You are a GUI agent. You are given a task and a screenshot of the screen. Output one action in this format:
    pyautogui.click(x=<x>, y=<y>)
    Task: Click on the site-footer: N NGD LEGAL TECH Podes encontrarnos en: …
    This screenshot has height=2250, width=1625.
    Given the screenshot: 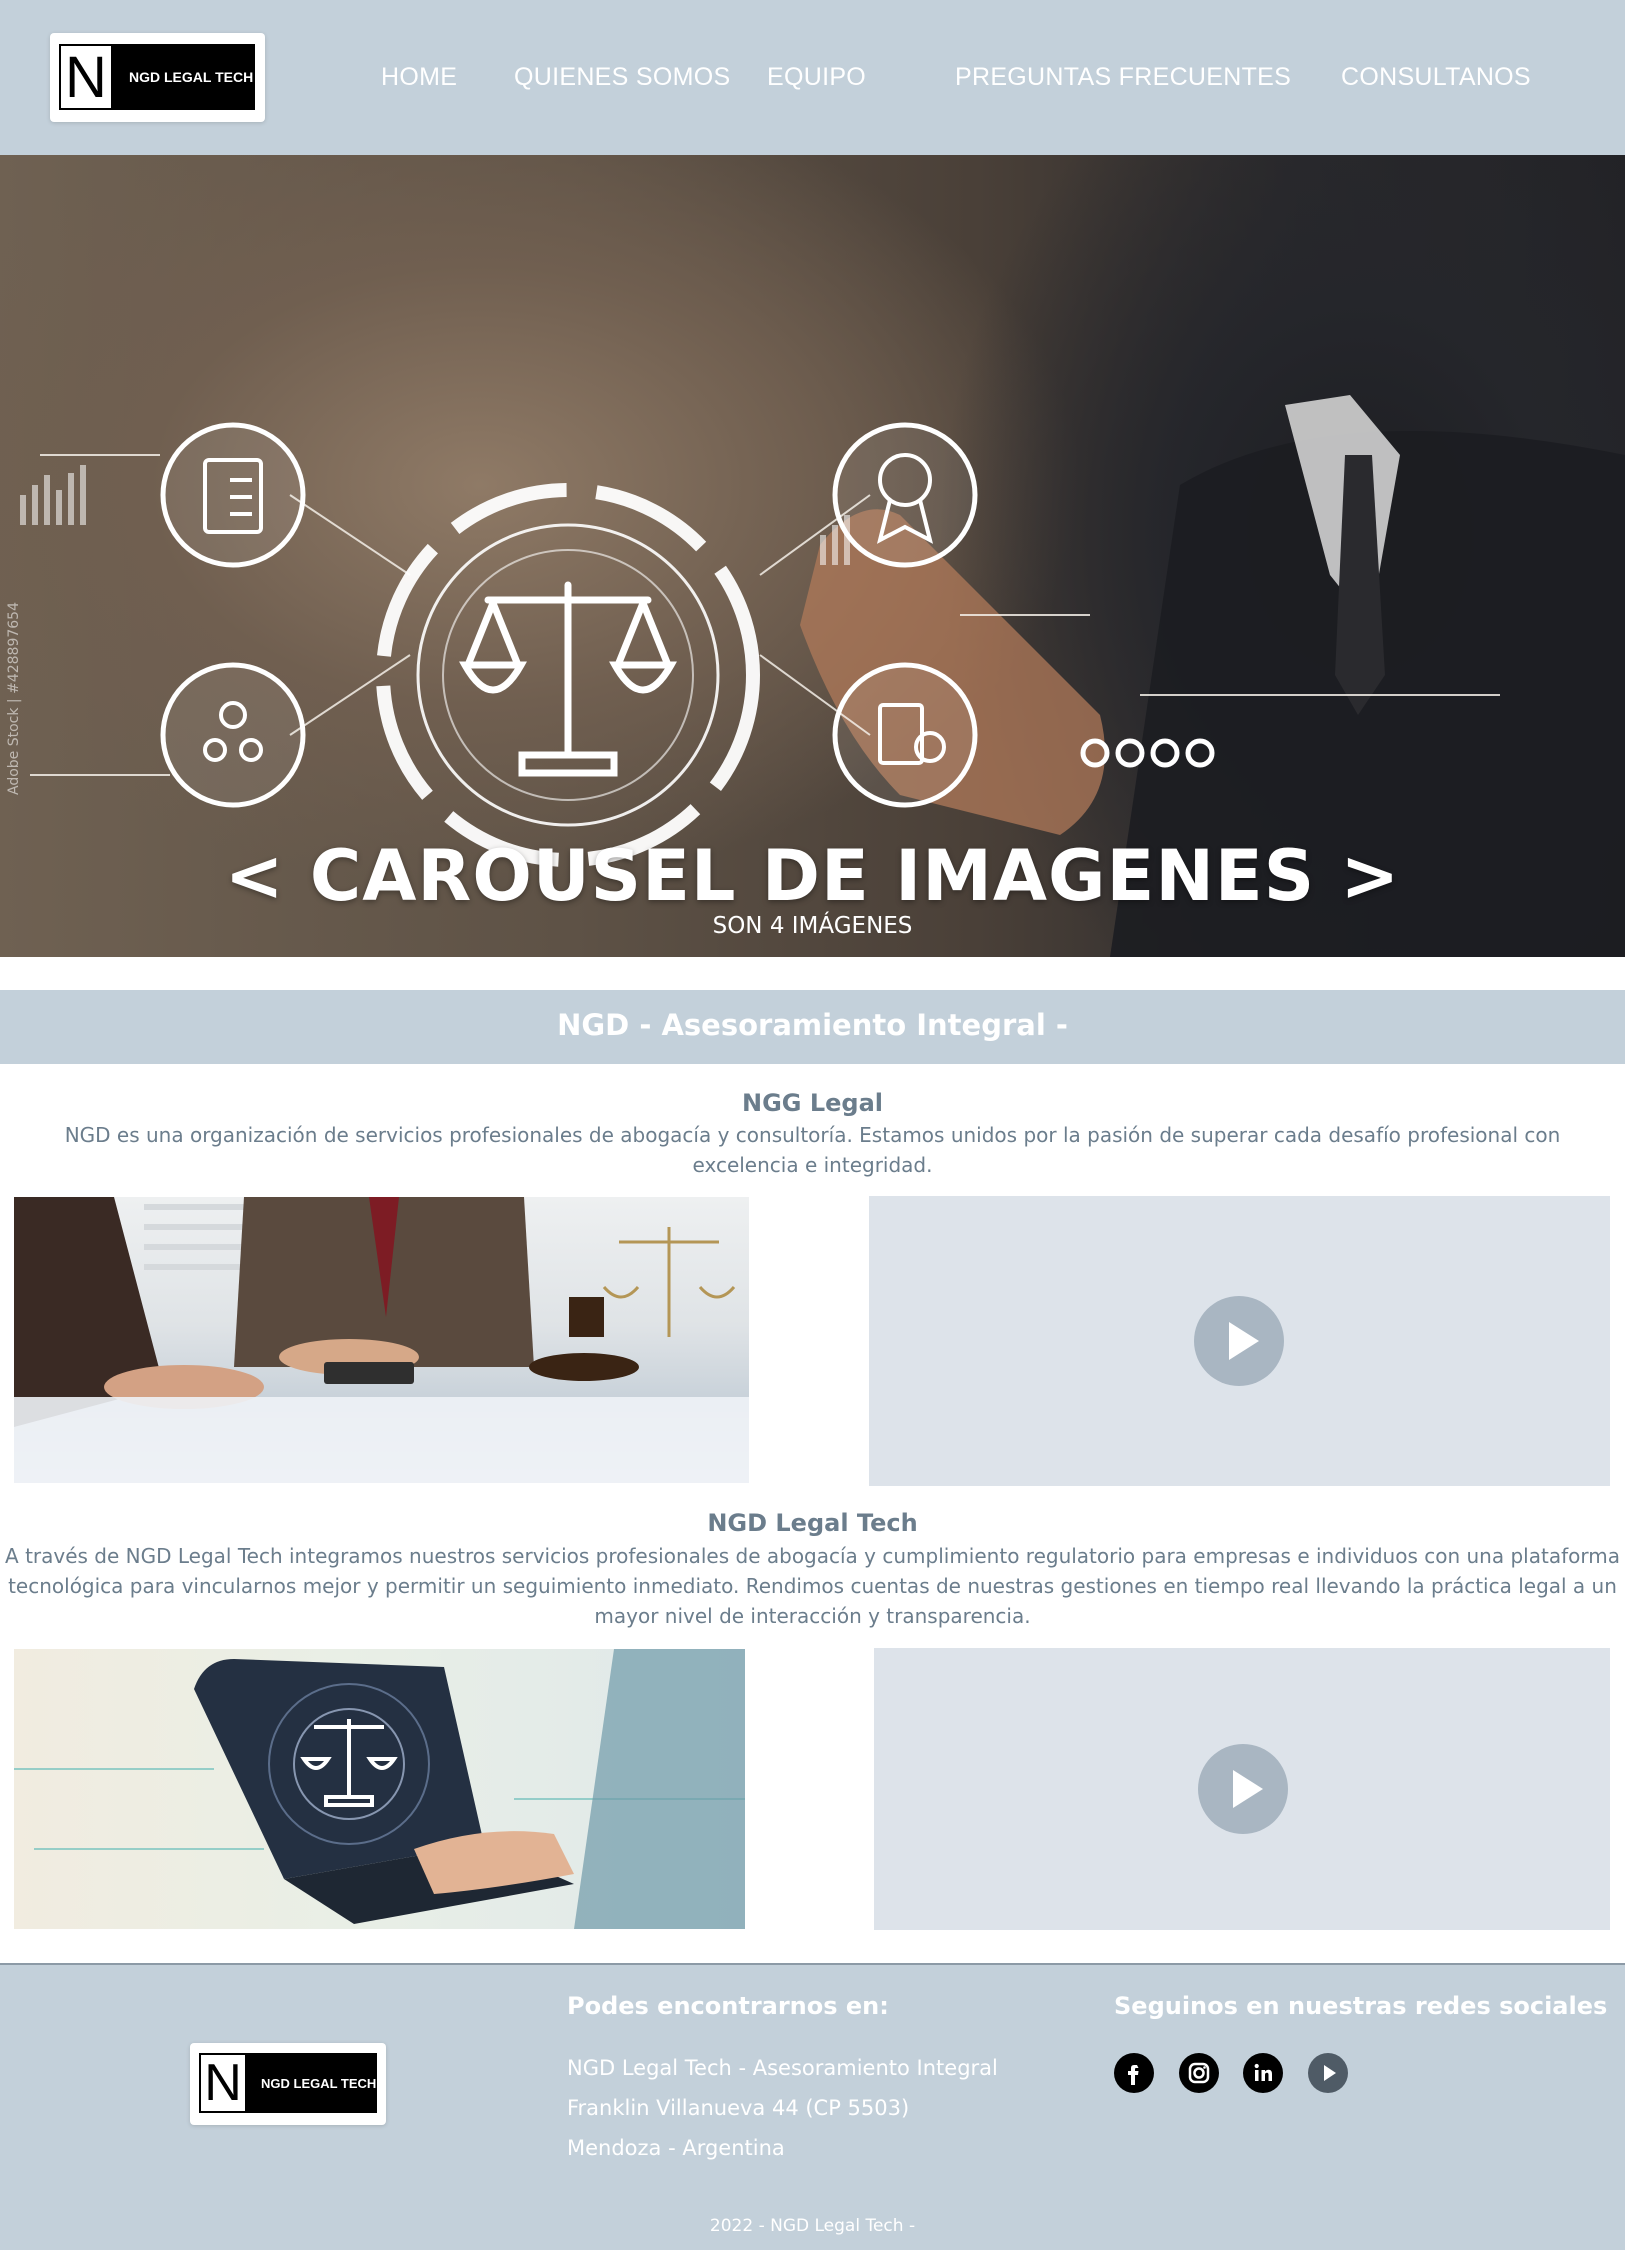 What is the action you would take?
    pyautogui.click(x=812, y=2106)
    